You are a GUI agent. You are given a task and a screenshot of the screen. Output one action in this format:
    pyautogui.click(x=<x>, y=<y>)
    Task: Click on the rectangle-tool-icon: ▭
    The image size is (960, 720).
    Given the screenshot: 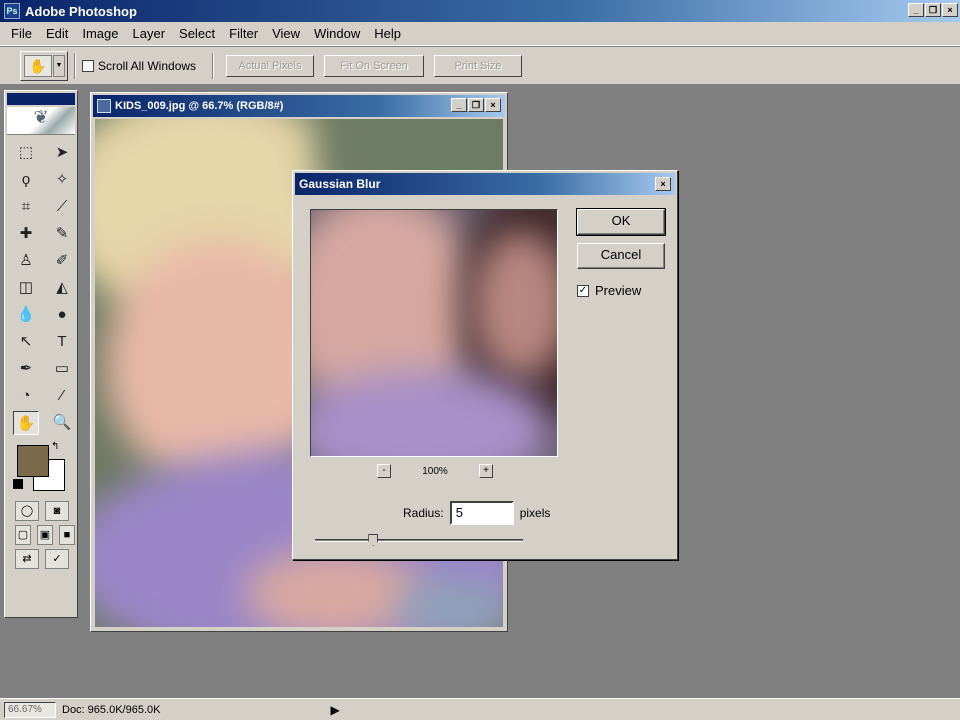 What is the action you would take?
    pyautogui.click(x=62, y=369)
    